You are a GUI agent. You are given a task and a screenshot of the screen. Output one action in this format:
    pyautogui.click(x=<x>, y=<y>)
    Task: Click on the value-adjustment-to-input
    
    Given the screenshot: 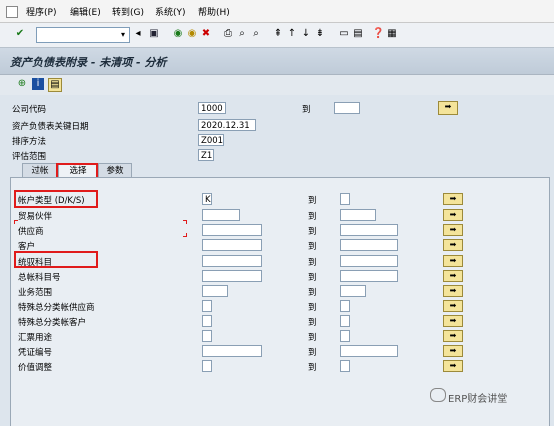 What is the action you would take?
    pyautogui.click(x=345, y=366)
    